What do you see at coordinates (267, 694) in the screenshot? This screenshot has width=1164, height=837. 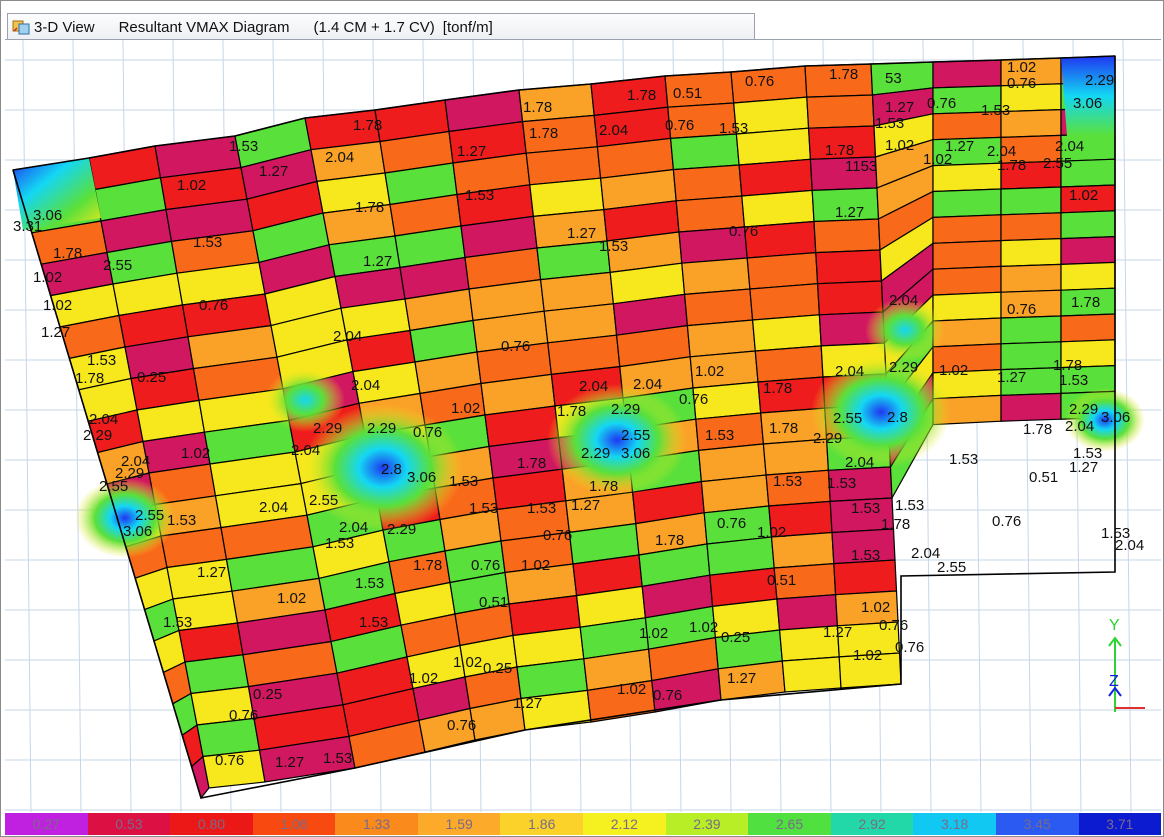 I see `contour-value: 0.25` at bounding box center [267, 694].